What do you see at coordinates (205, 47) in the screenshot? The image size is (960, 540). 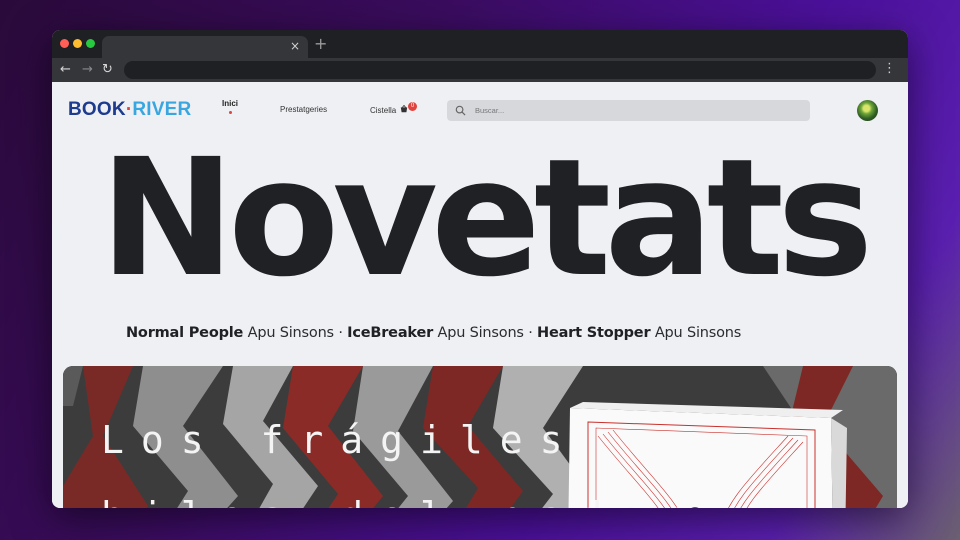 I see `browser-tab: ×` at bounding box center [205, 47].